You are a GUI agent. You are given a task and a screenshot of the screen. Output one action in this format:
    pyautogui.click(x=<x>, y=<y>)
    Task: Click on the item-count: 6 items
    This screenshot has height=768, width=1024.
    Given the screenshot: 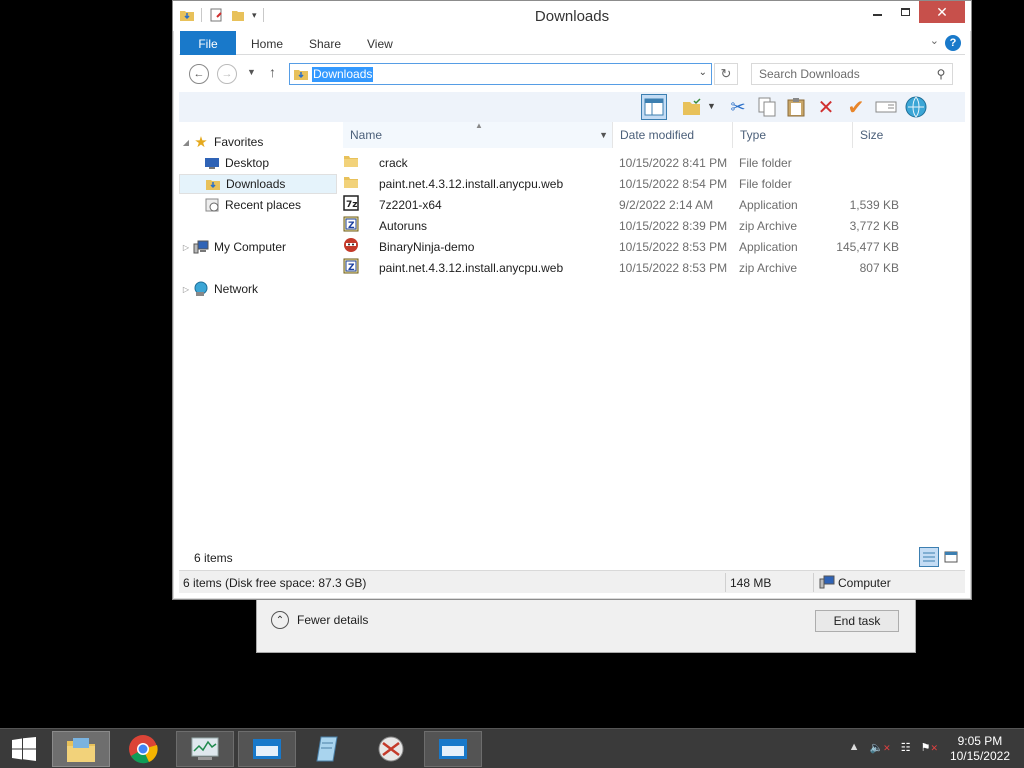 What is the action you would take?
    pyautogui.click(x=213, y=558)
    